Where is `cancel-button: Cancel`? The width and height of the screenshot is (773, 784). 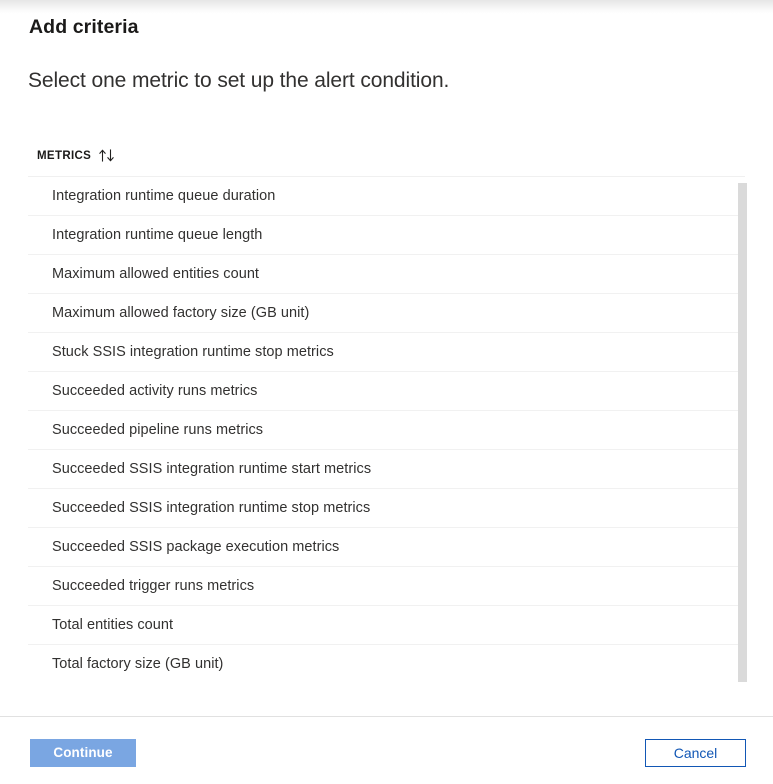
cancel-button: Cancel is located at coordinates (695, 753).